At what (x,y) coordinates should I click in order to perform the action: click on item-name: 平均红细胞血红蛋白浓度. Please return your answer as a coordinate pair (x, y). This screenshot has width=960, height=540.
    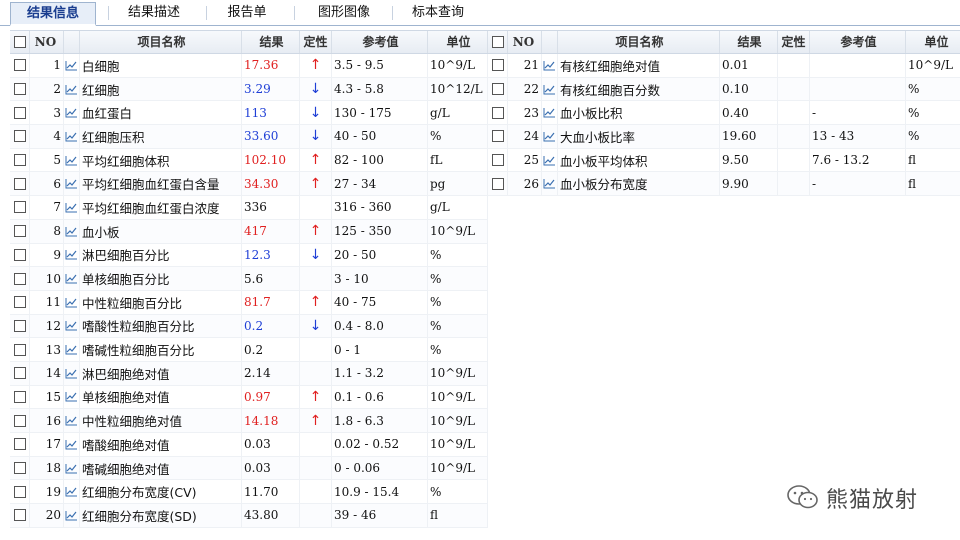
    Looking at the image, I should click on (161, 207).